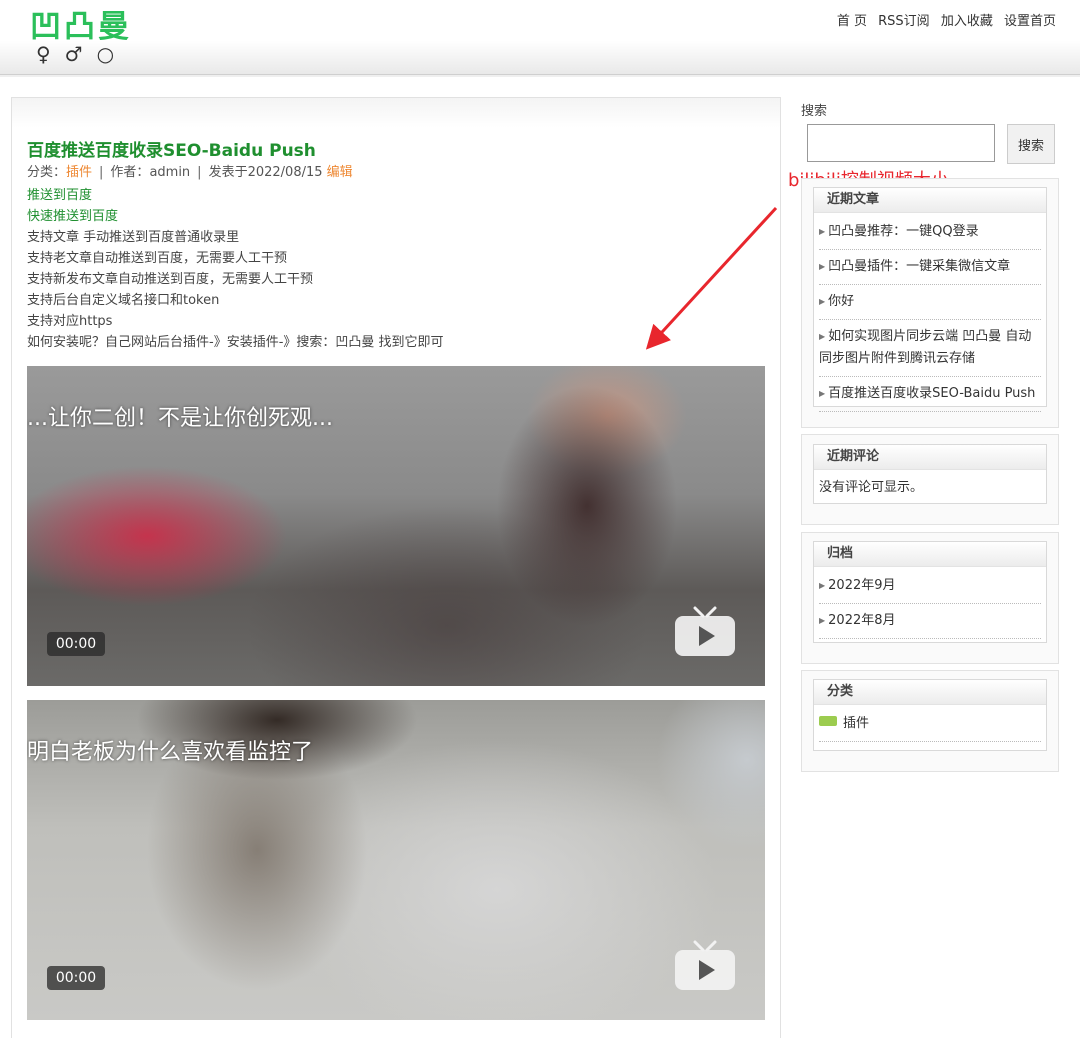  What do you see at coordinates (73, 216) in the screenshot?
I see `body-line: 快速推送到百度` at bounding box center [73, 216].